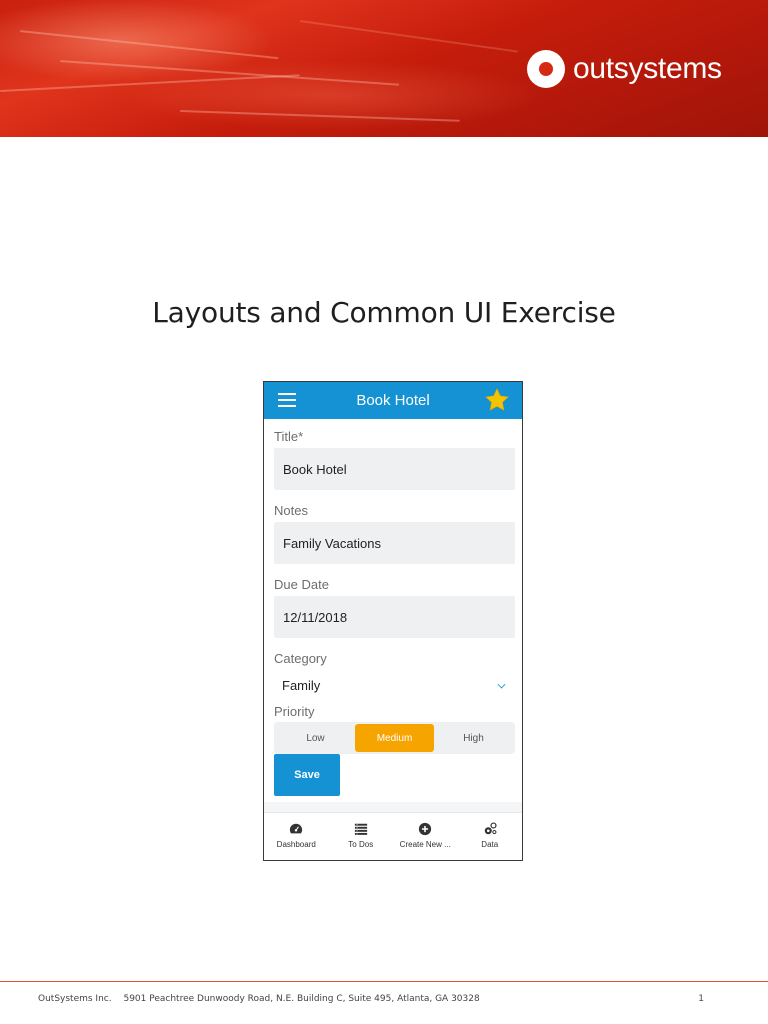 This screenshot has height=1024, width=768. Describe the element at coordinates (501, 684) in the screenshot. I see `chevron-down-icon` at that location.